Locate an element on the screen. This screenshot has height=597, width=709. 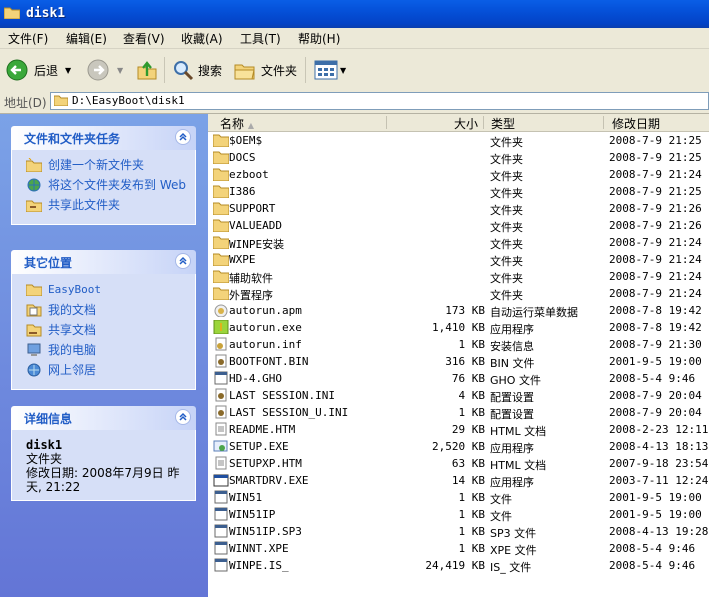
column-type: 类型 is located at coordinates (503, 123).